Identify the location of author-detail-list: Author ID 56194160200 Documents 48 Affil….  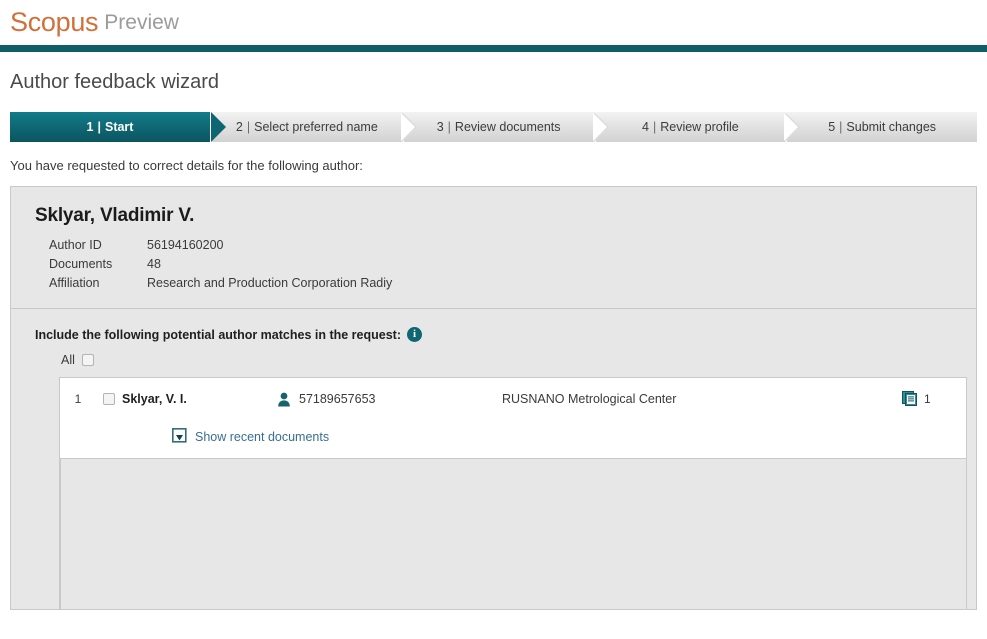
(213, 263).